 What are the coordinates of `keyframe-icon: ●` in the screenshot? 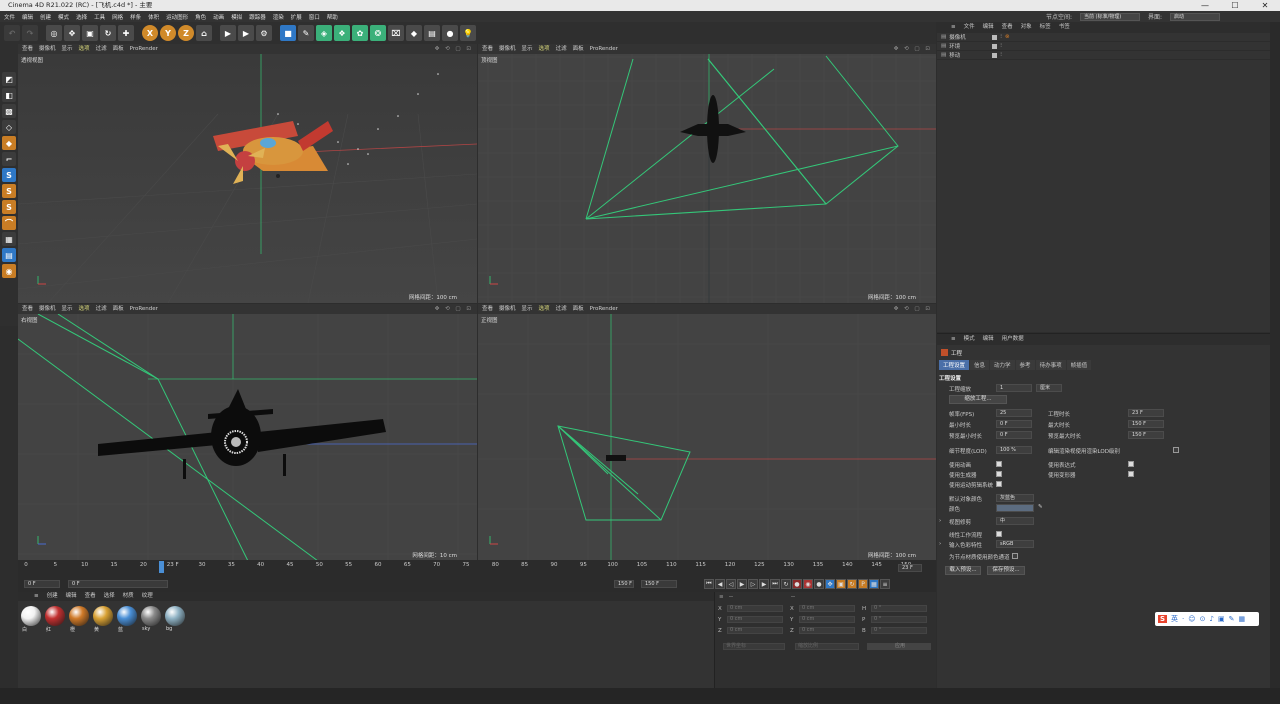 It's located at (819, 584).